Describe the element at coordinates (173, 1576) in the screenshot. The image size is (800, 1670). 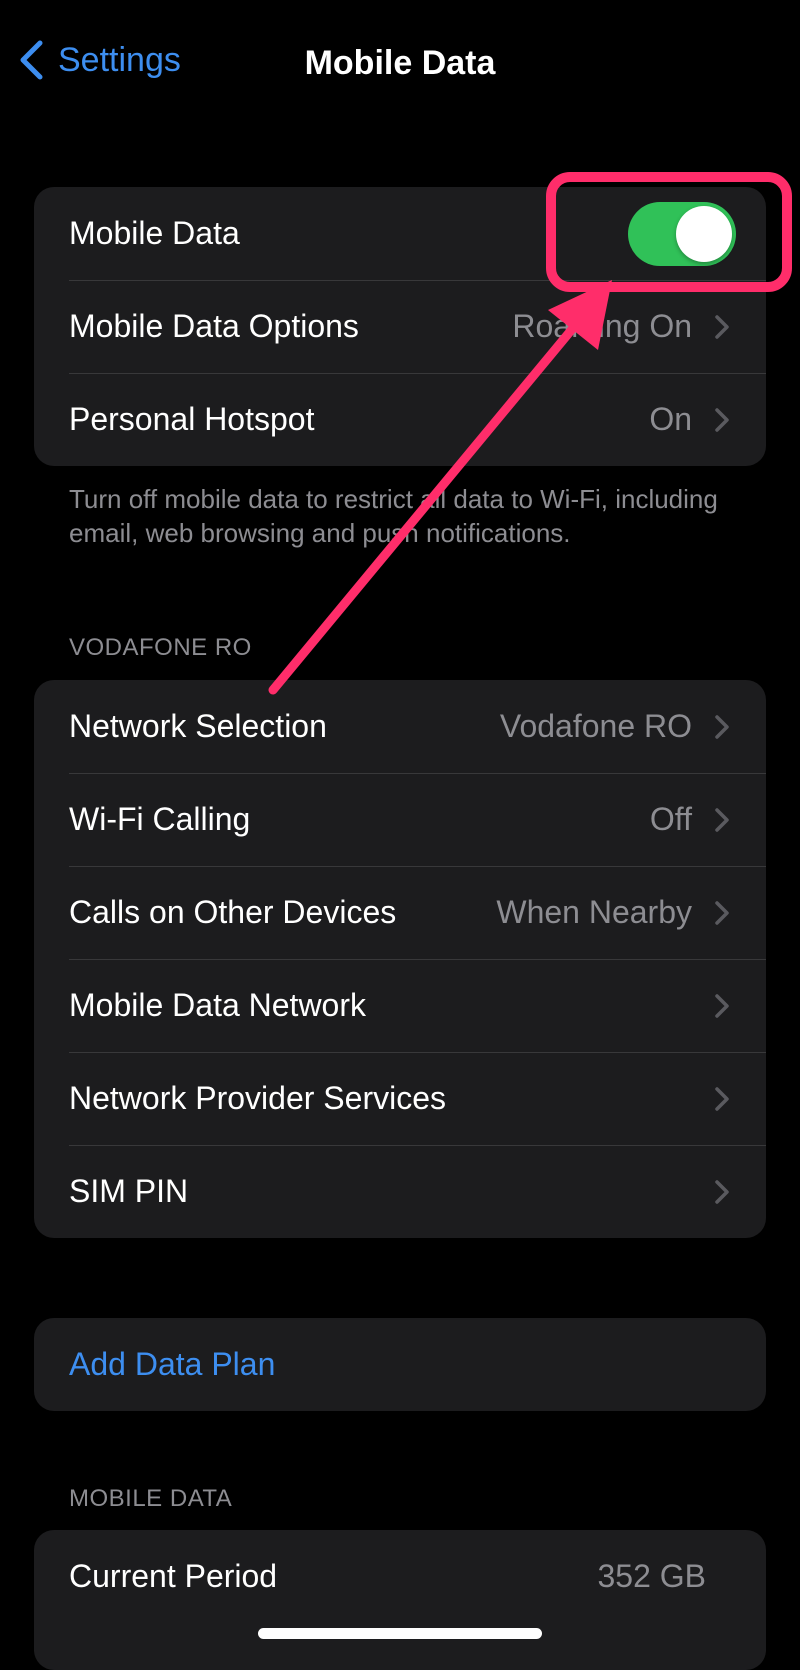
I see `current-period-label: Current Period` at that location.